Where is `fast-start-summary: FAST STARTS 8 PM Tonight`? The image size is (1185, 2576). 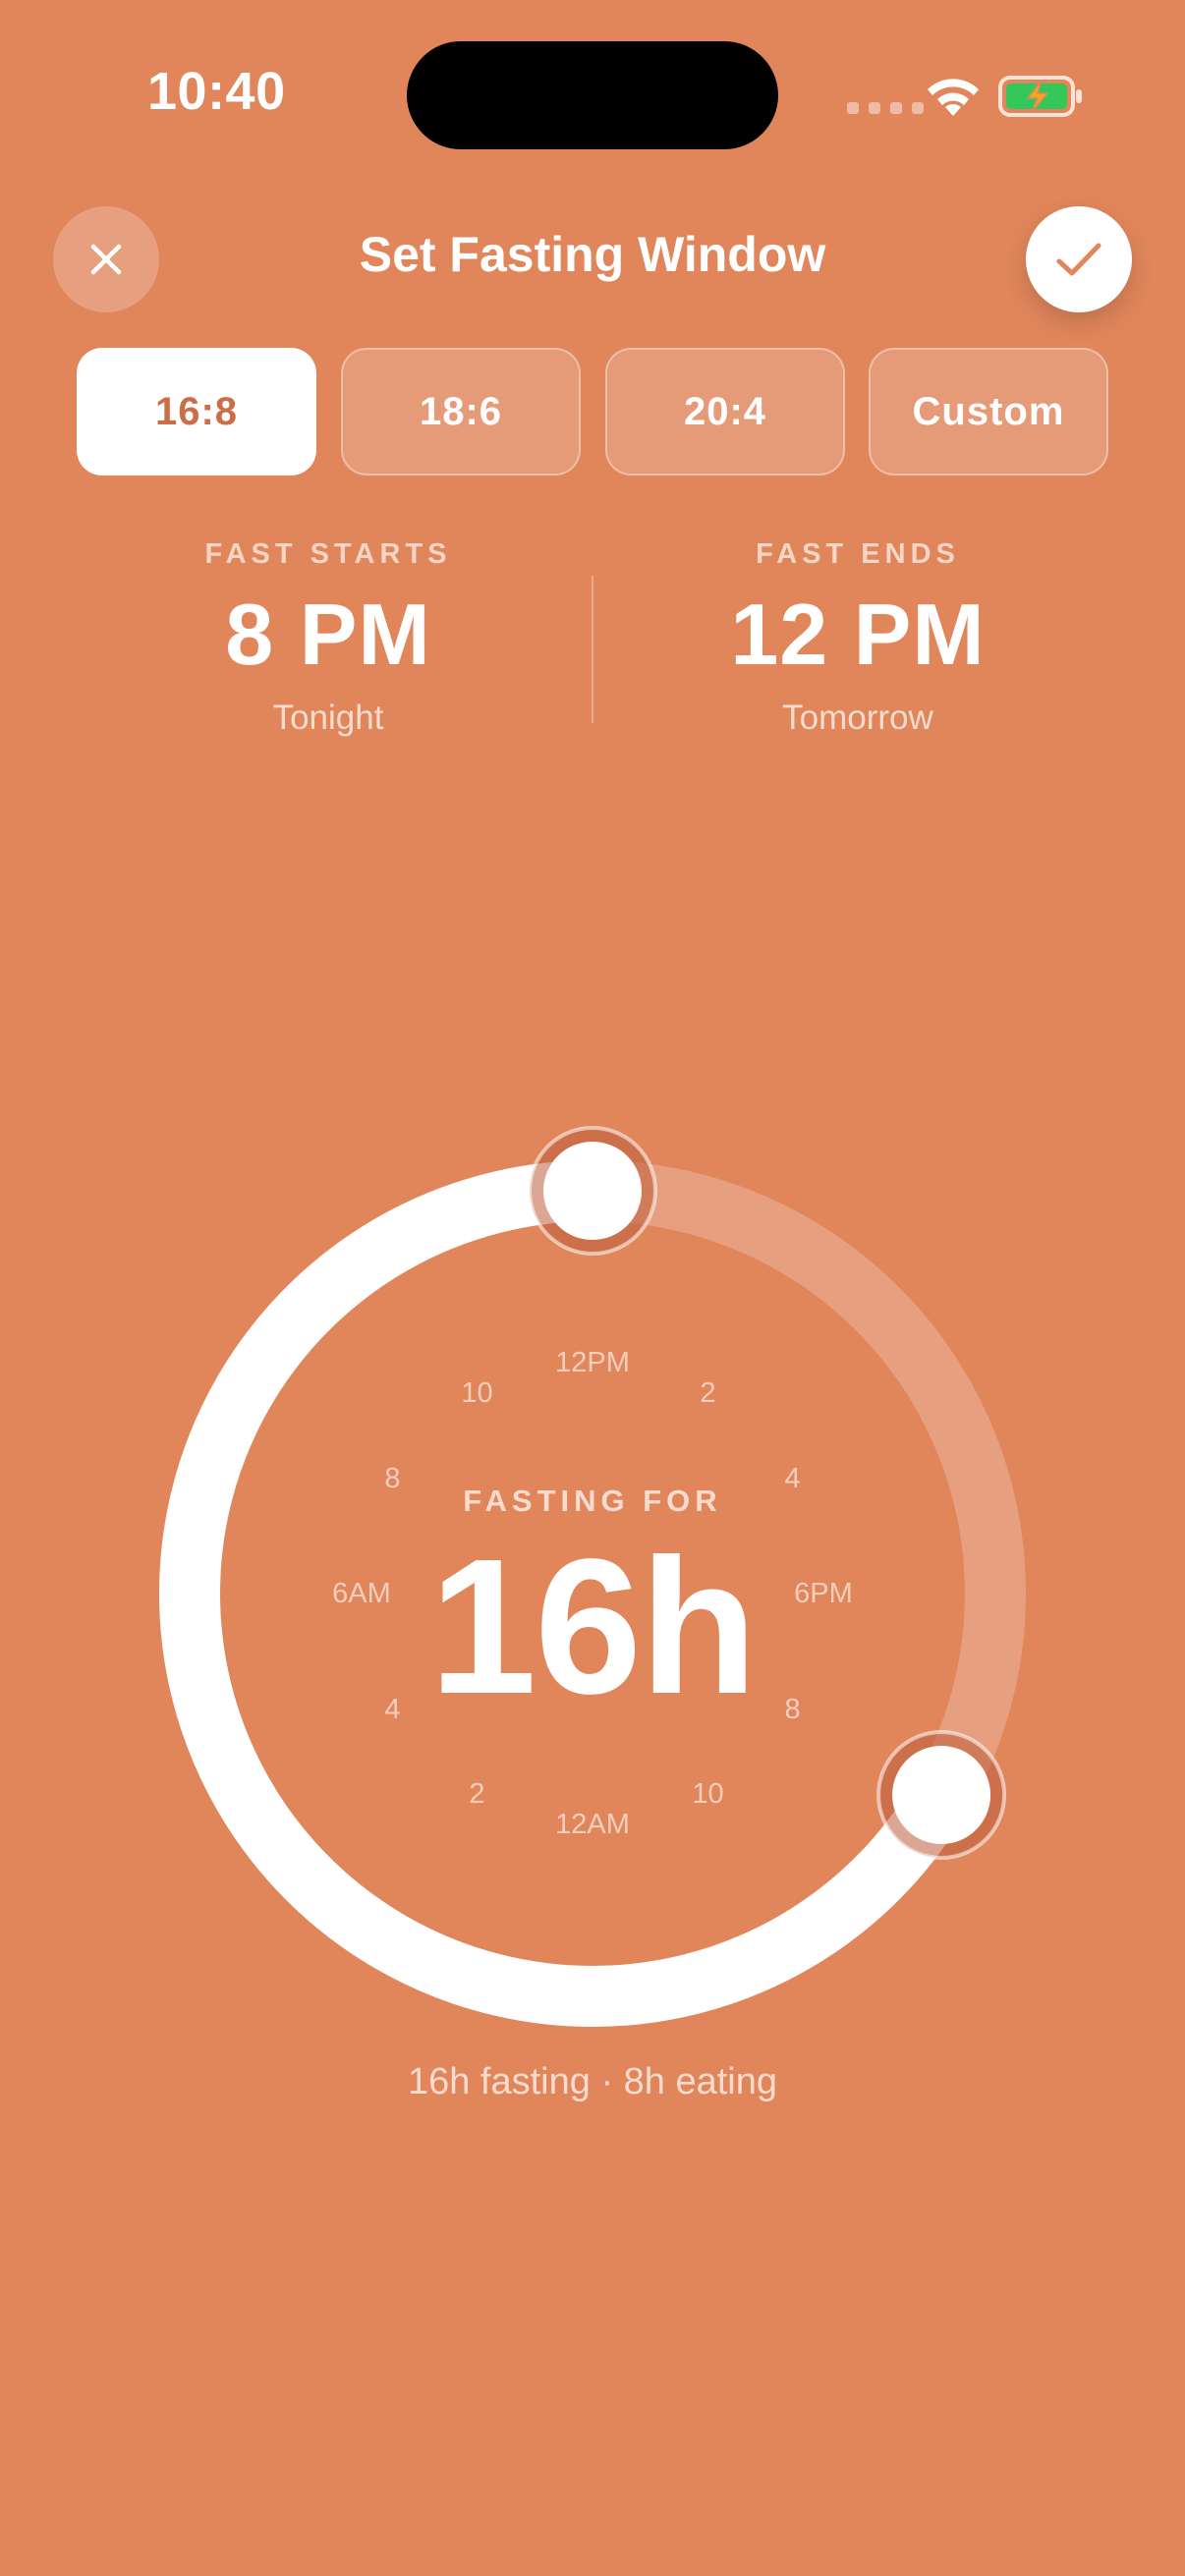 fast-start-summary: FAST STARTS 8 PM Tonight is located at coordinates (328, 638).